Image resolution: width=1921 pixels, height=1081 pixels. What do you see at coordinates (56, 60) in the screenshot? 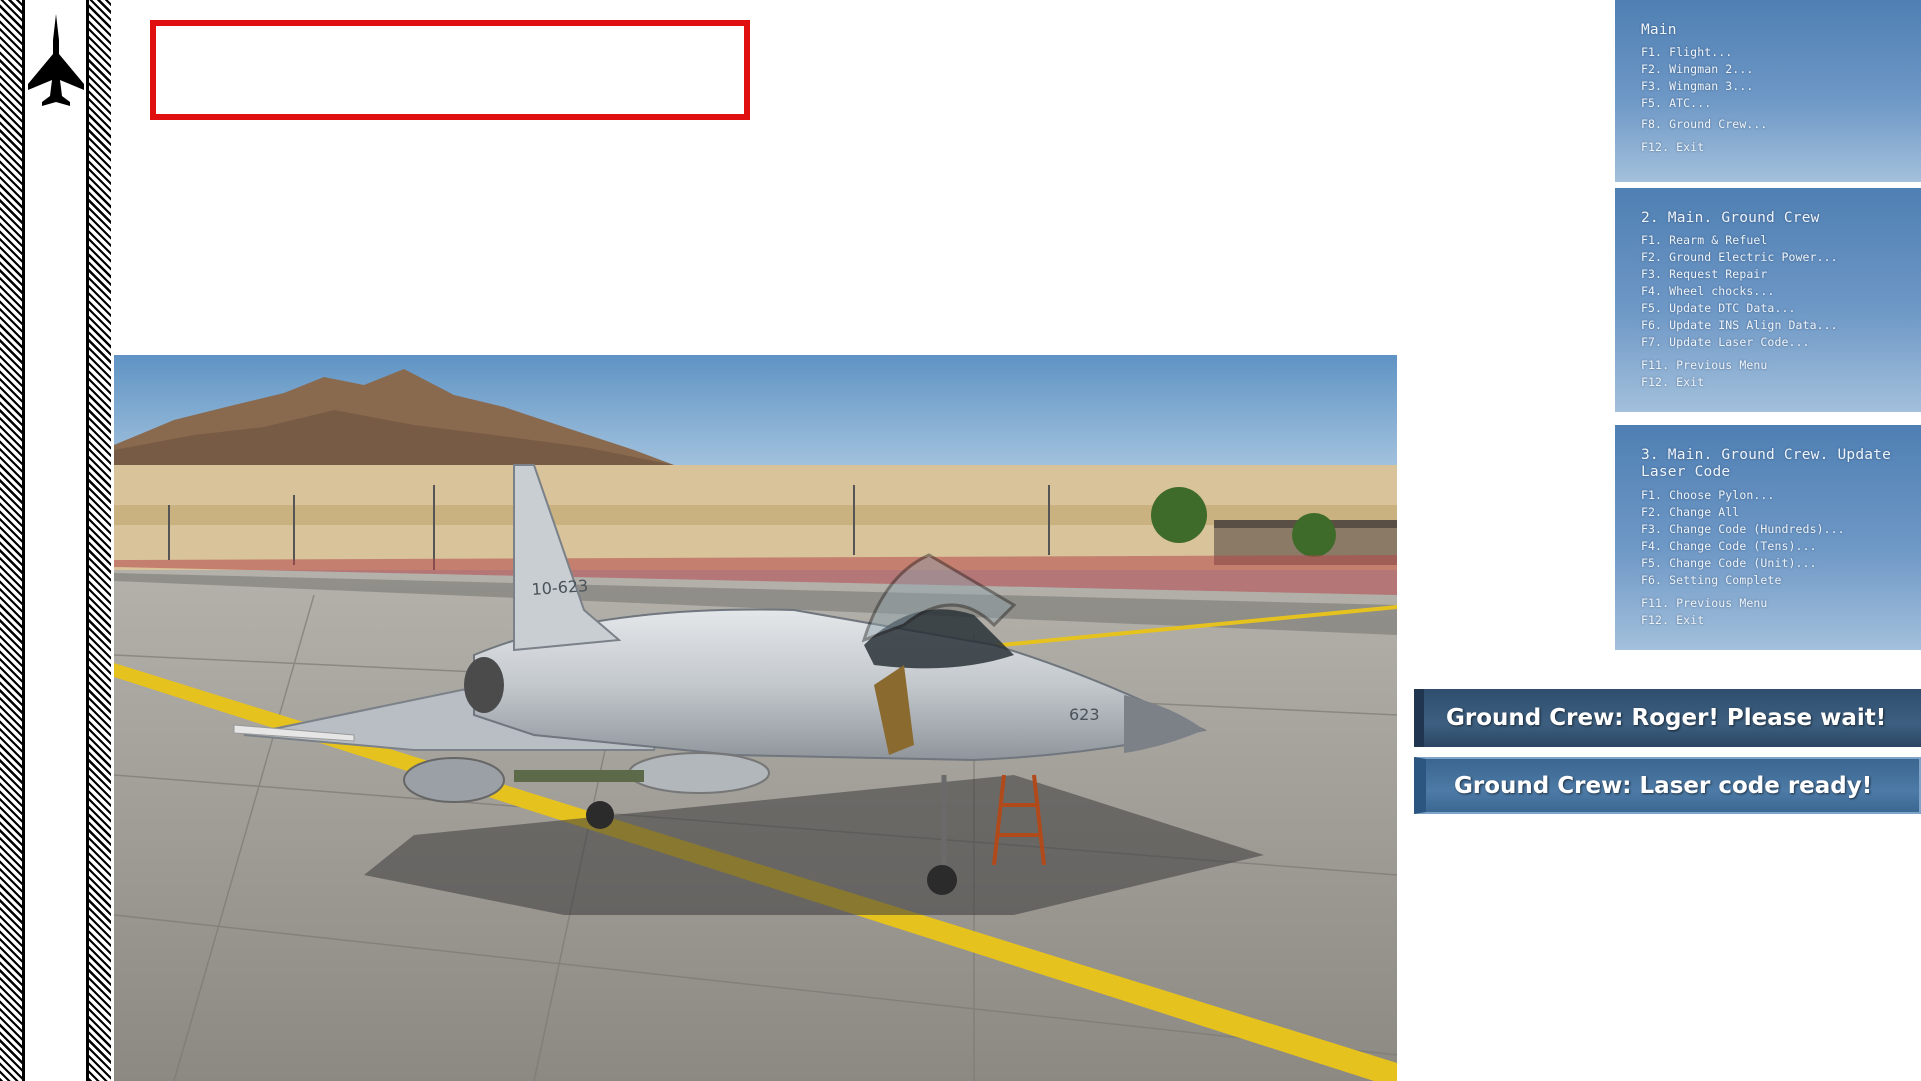
I see `jet-silhouette-icon` at bounding box center [56, 60].